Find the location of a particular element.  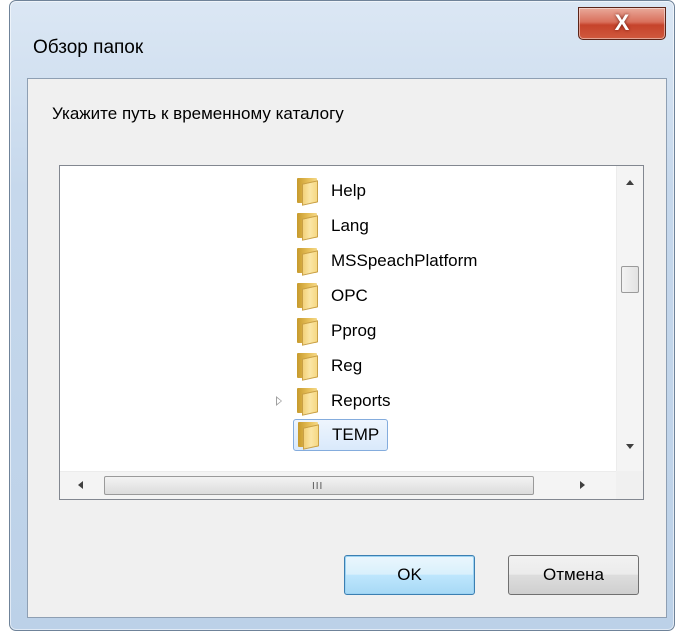

ok-button: OK is located at coordinates (409, 575).